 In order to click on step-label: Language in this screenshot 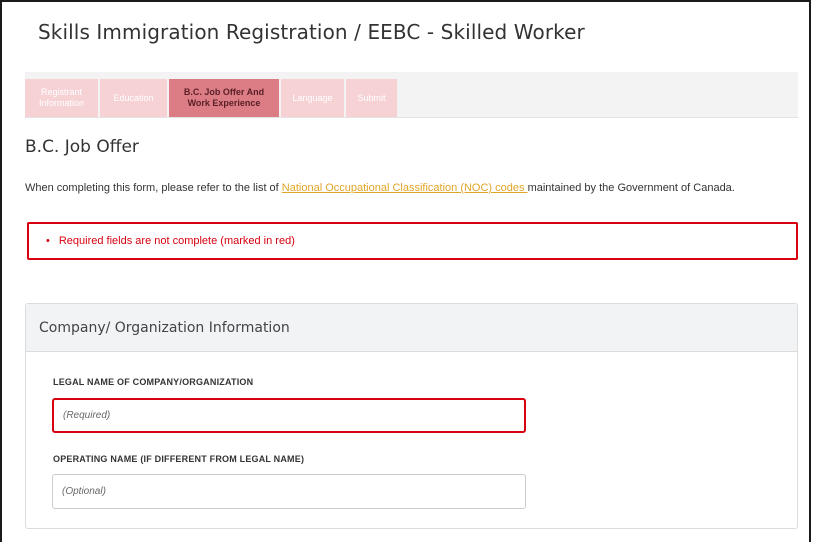, I will do `click(312, 97)`.